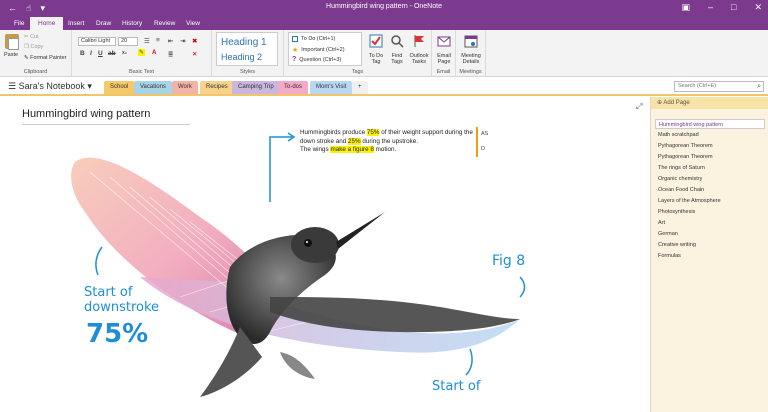 This screenshot has width=768, height=412. Describe the element at coordinates (456, 386) in the screenshot. I see `ink-start-of: Start of` at that location.